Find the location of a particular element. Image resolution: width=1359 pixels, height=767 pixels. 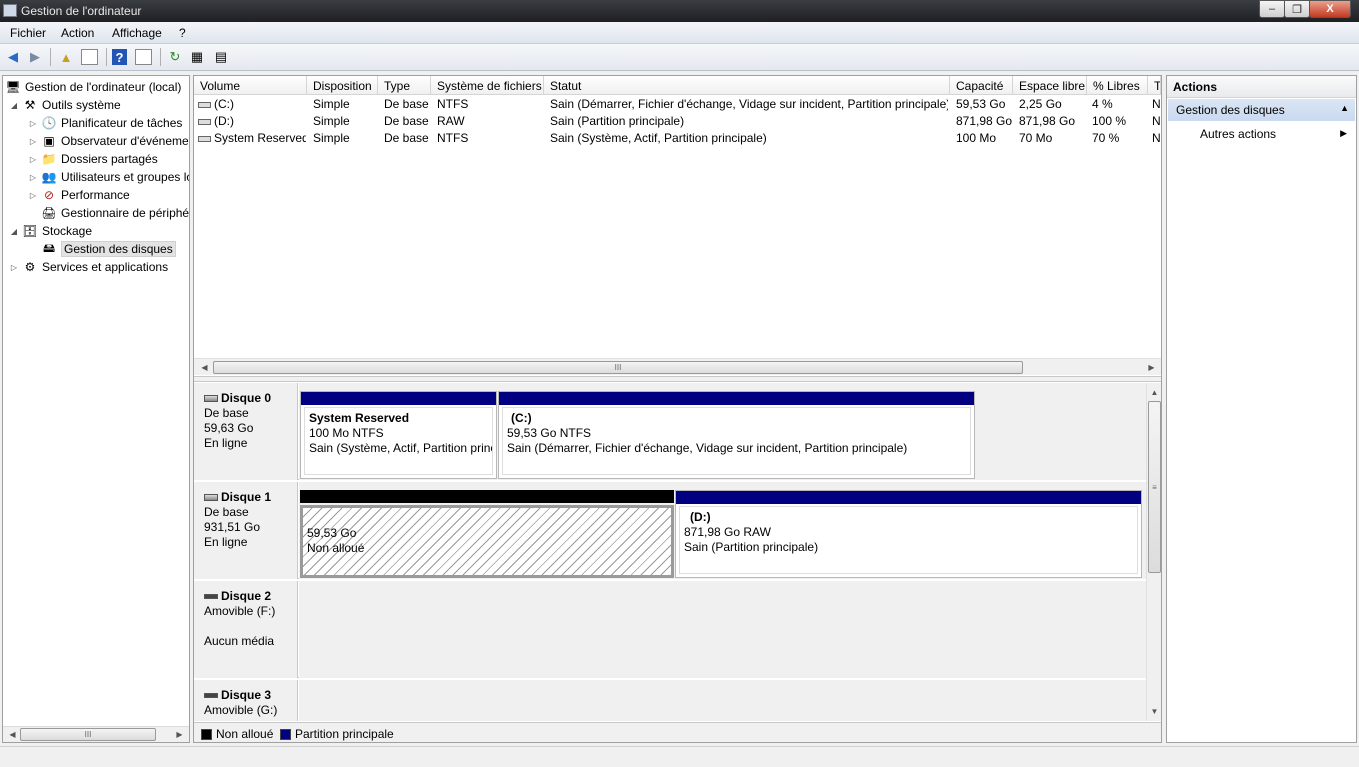

show-hide-action-pane-icon is located at coordinates (143, 57).